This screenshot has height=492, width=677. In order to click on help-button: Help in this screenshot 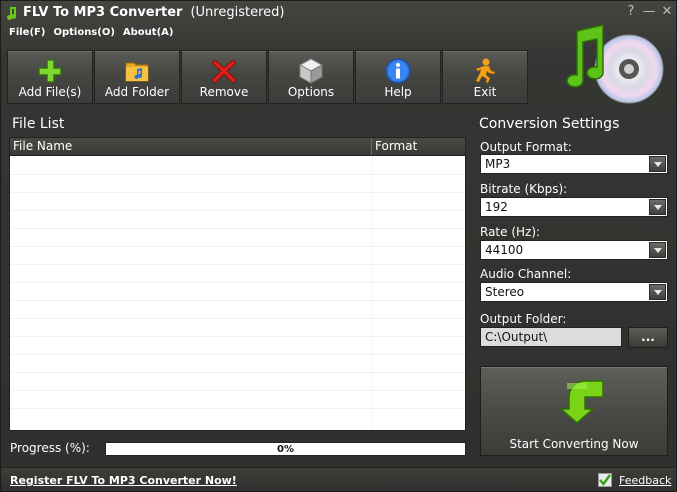, I will do `click(398, 77)`.